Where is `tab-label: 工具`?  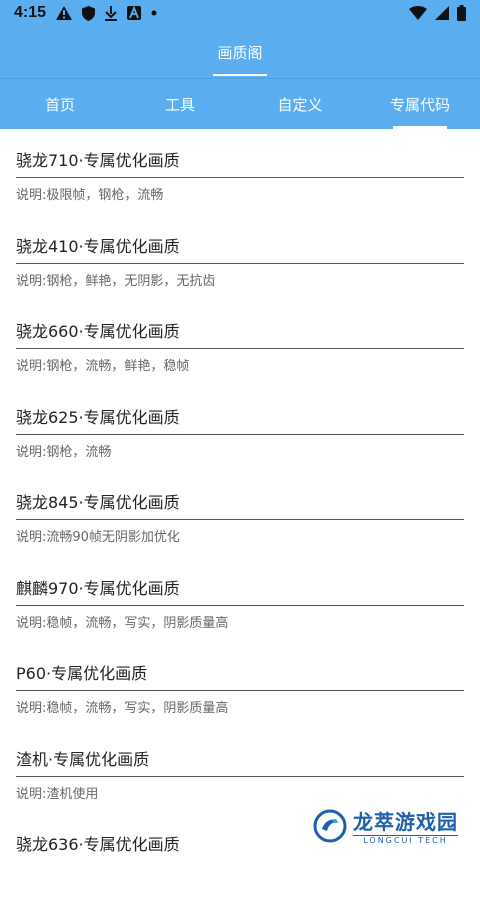 tab-label: 工具 is located at coordinates (179, 104).